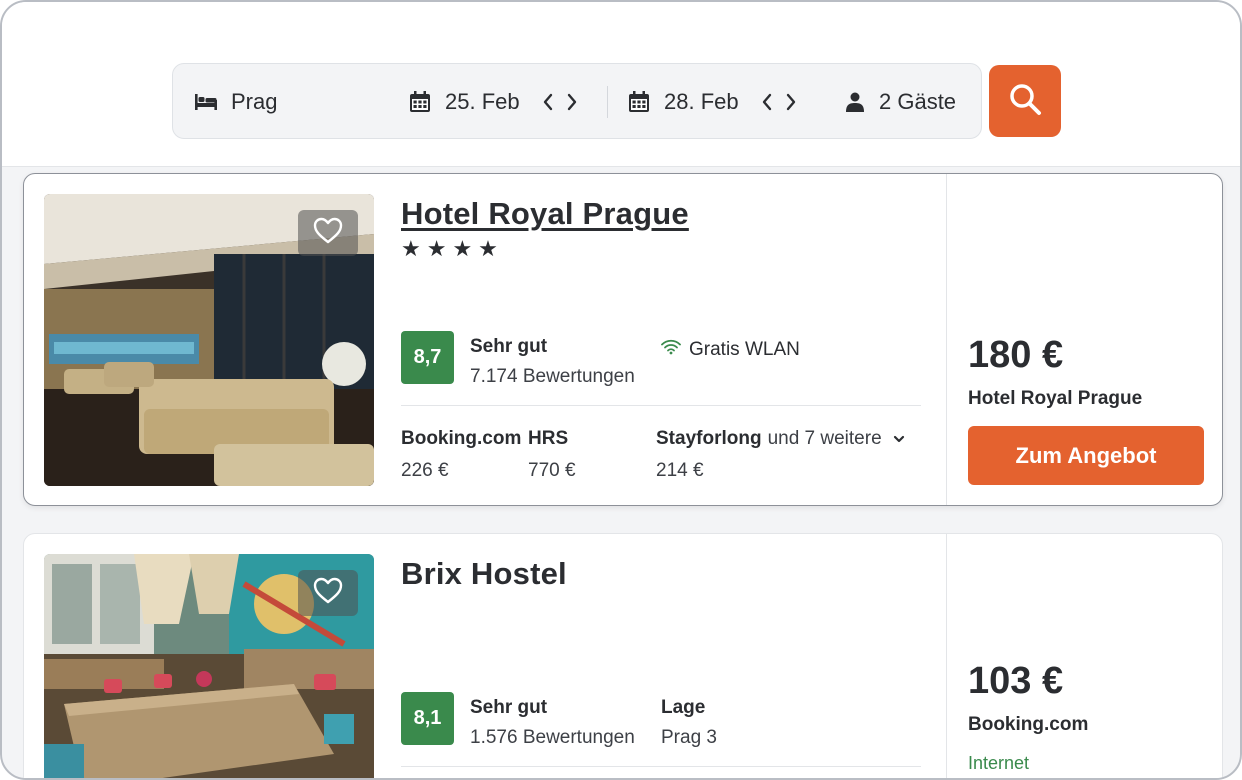  What do you see at coordinates (461, 438) in the screenshot?
I see `provider-name: Booking.com` at bounding box center [461, 438].